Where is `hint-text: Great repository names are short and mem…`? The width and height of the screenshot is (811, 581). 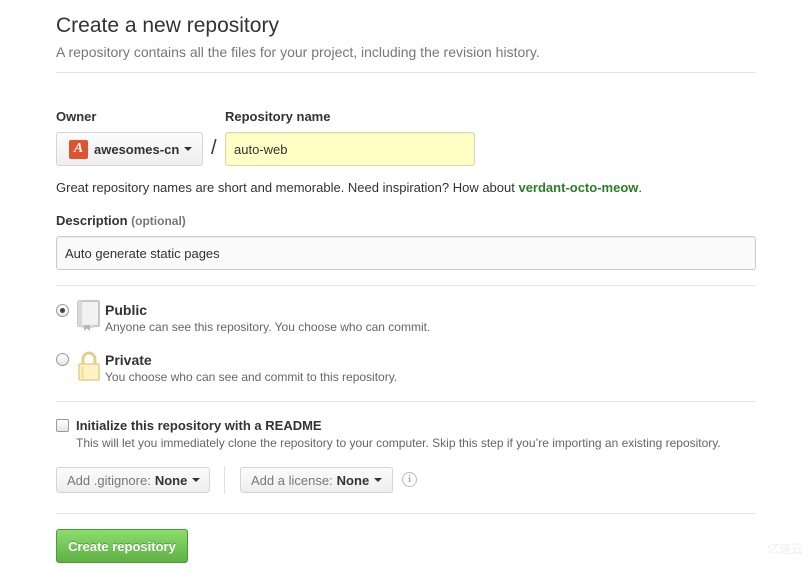 hint-text: Great repository names are short and mem… is located at coordinates (287, 187).